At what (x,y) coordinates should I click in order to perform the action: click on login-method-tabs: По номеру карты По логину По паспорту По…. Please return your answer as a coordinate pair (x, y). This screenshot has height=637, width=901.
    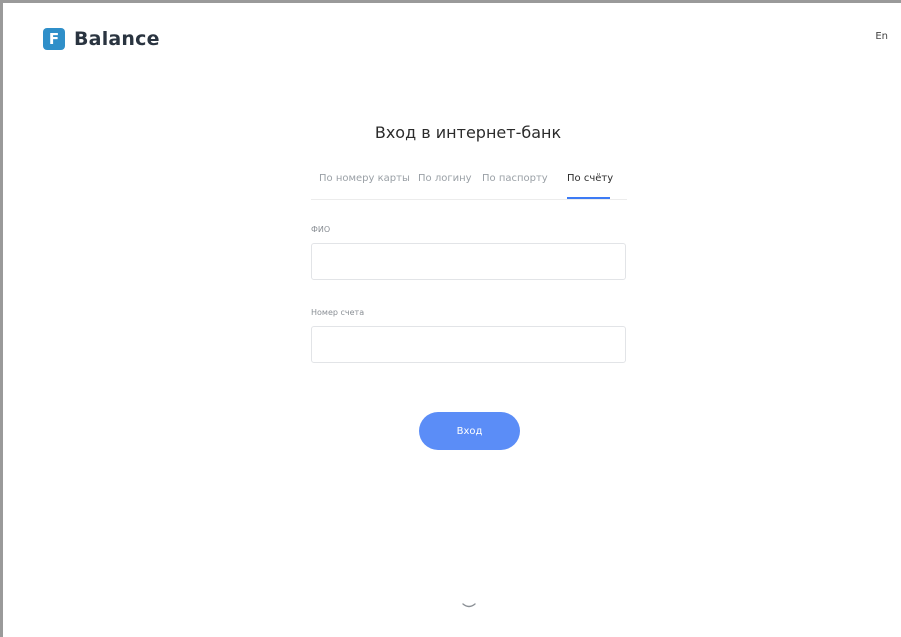
    Looking at the image, I should click on (469, 183).